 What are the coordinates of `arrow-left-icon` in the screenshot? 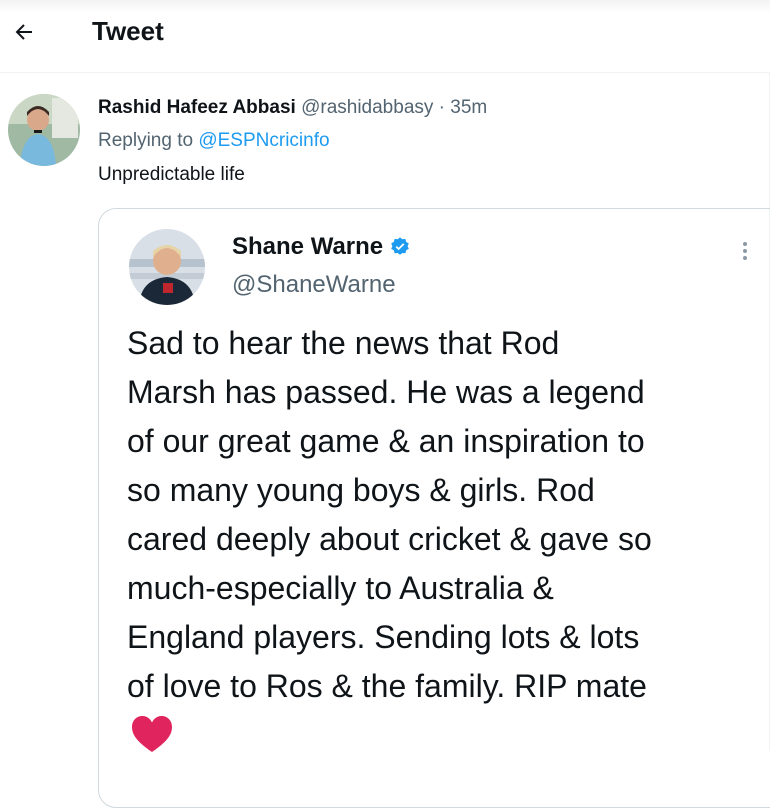 It's located at (23, 32).